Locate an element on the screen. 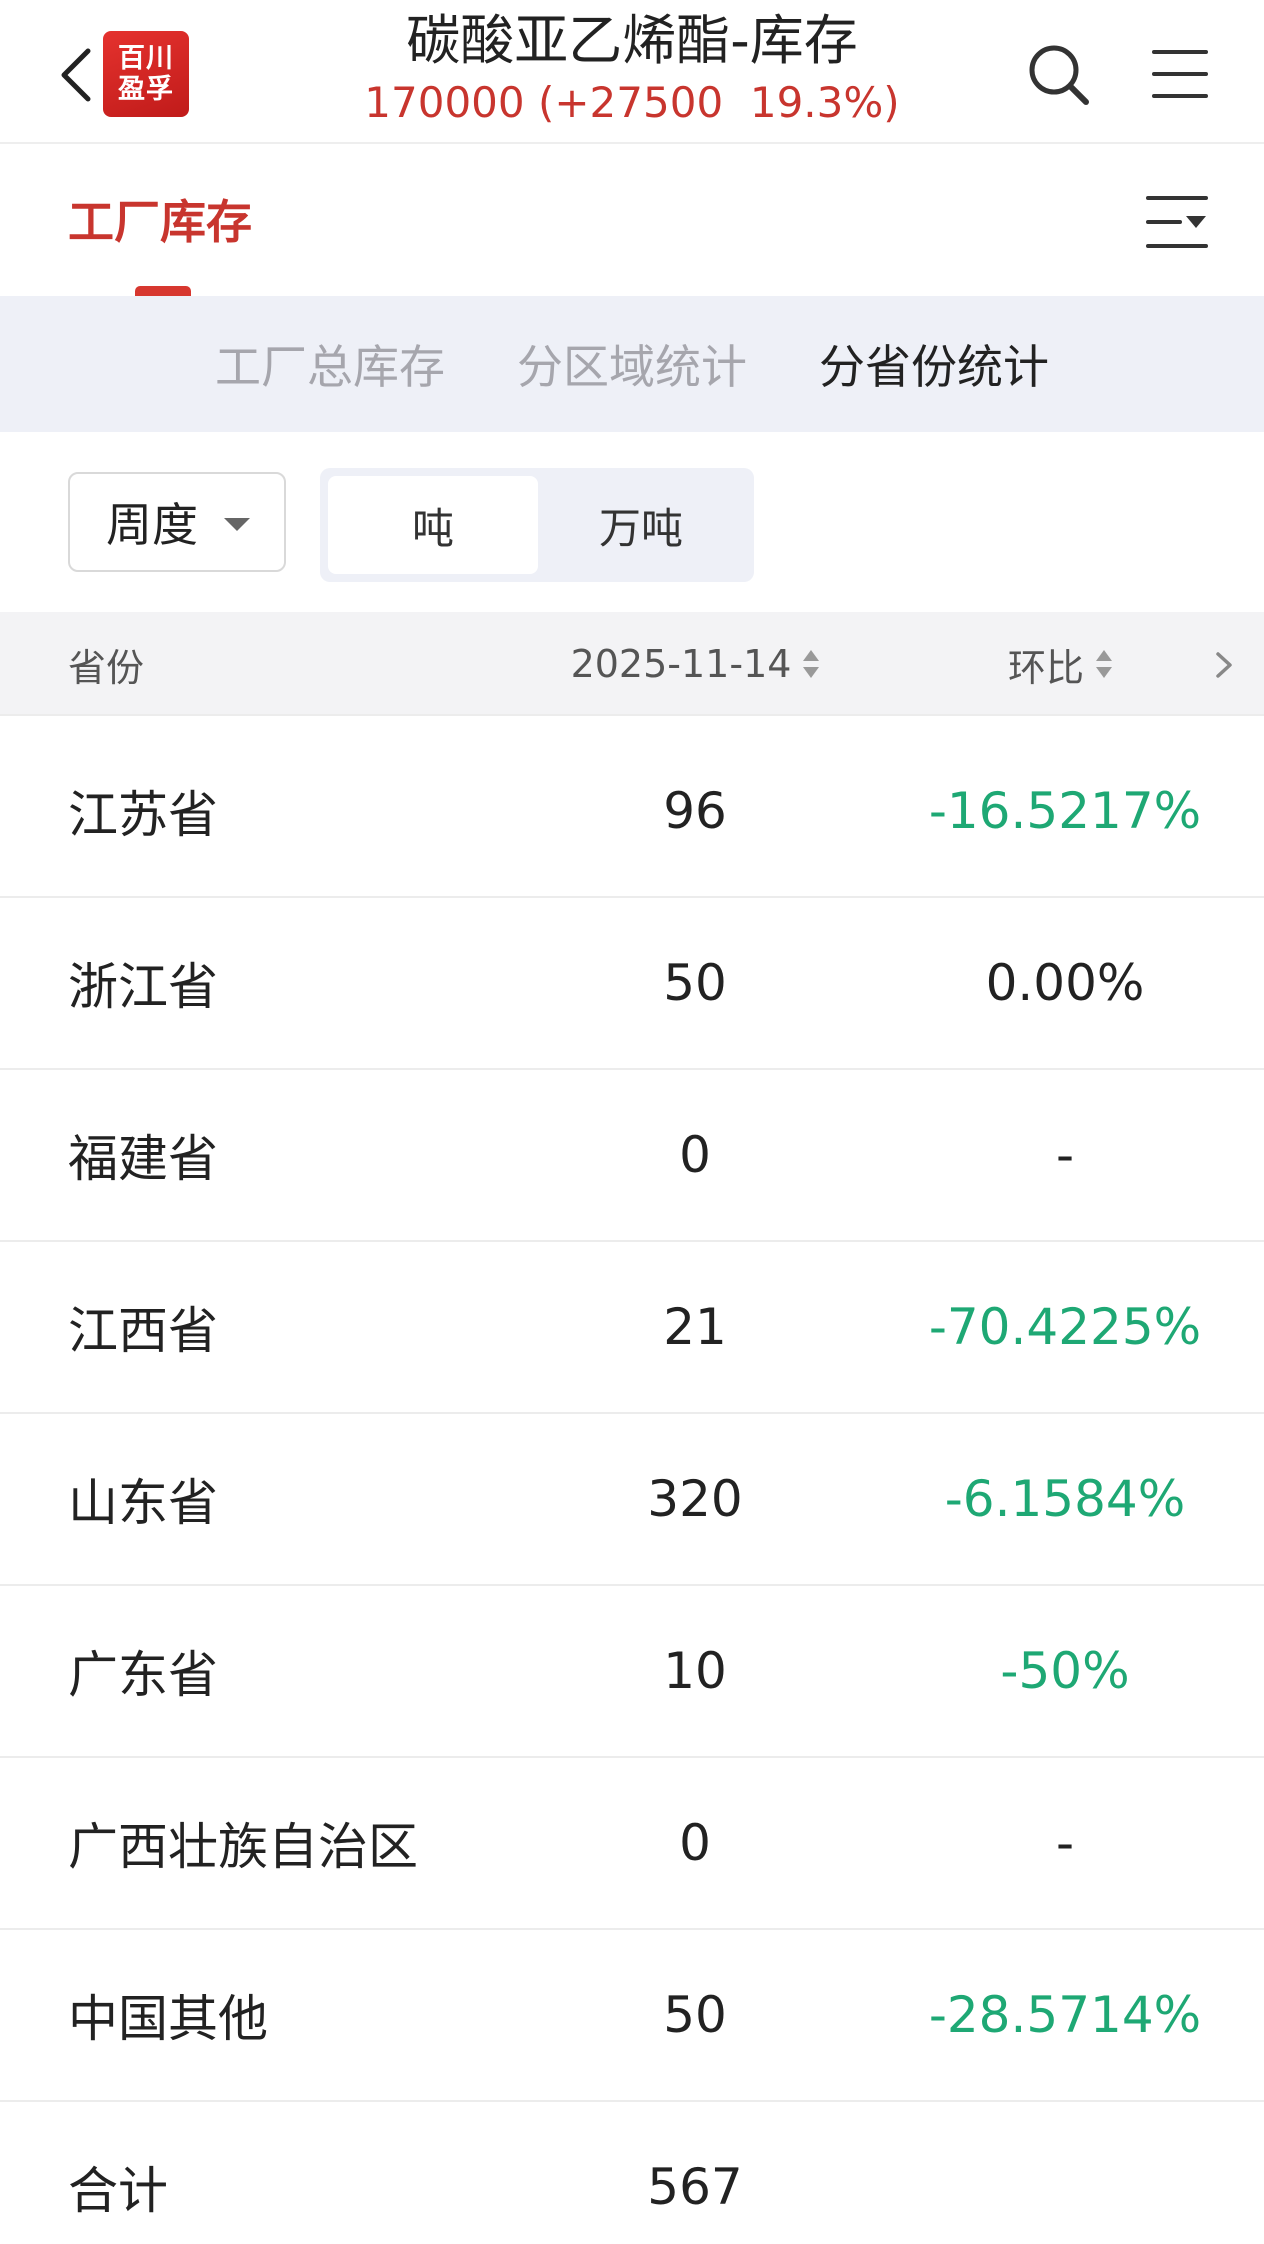 This screenshot has width=1264, height=2244. tab-by-province: 分省份统计 is located at coordinates (934, 364).